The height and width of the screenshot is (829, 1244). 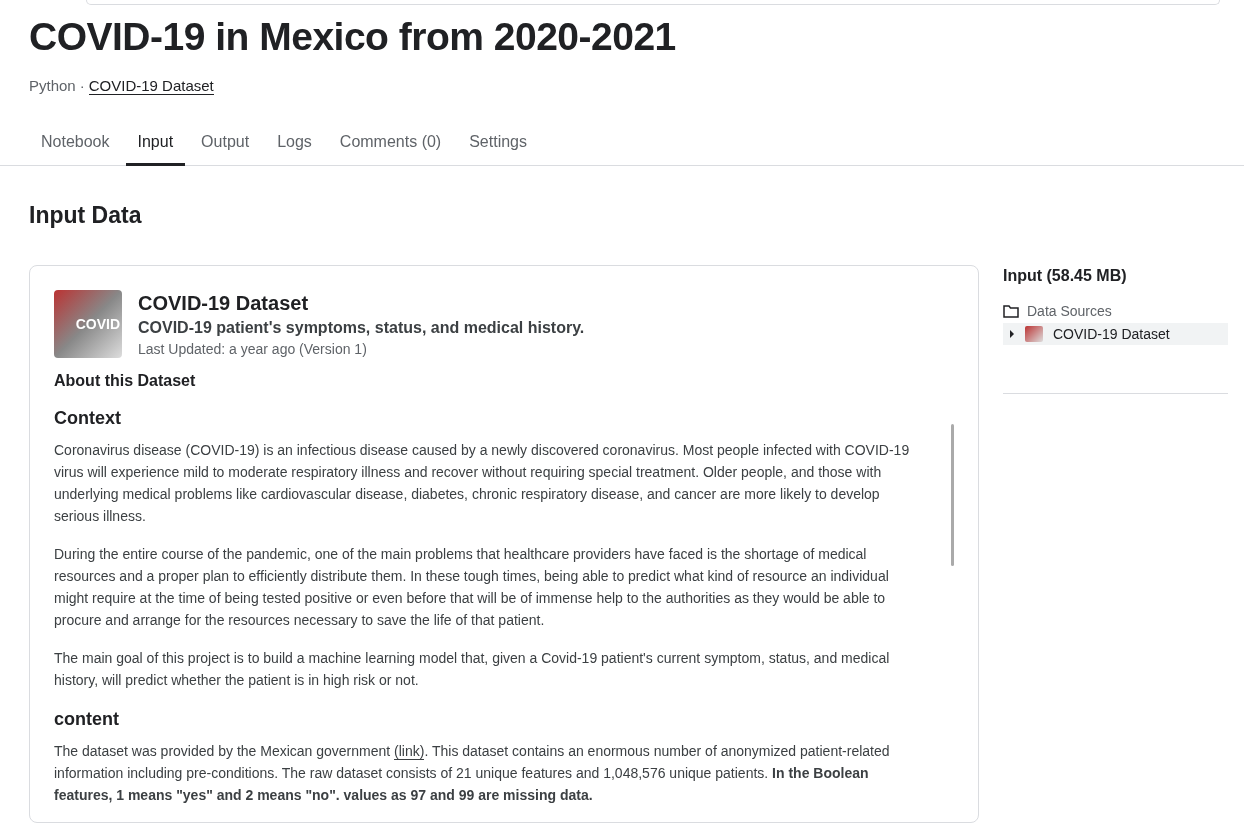 What do you see at coordinates (87, 719) in the screenshot?
I see `section-heading: content` at bounding box center [87, 719].